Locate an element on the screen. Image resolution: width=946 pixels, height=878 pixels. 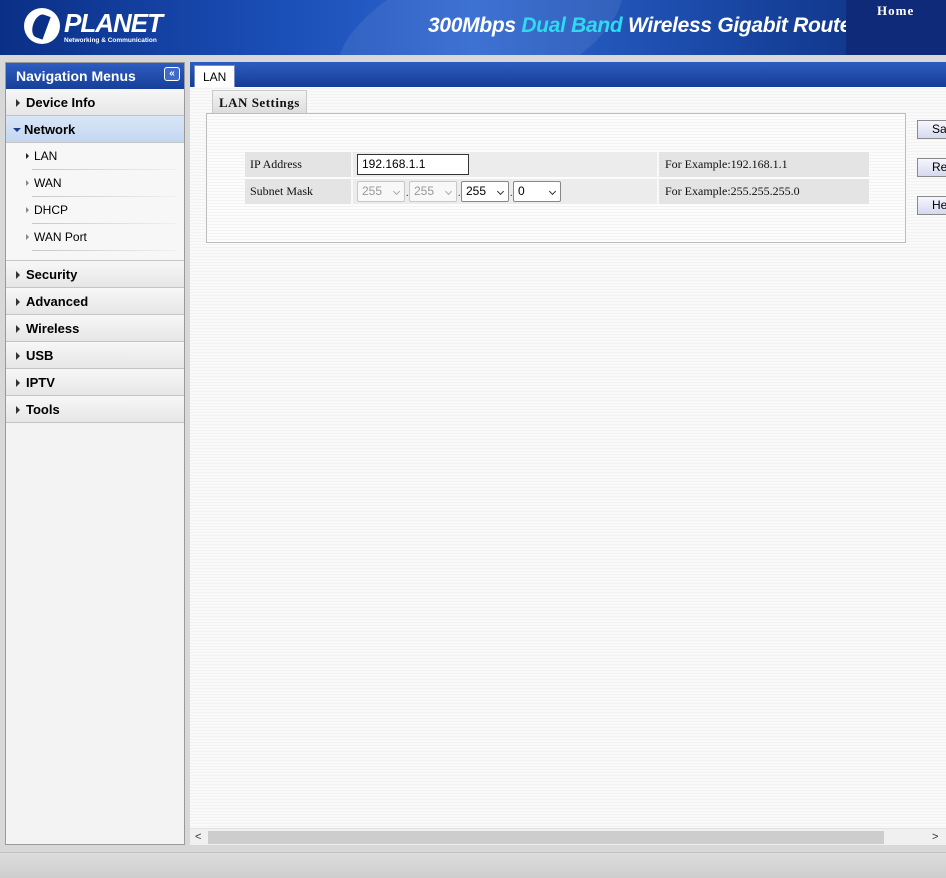
sub-item-wan: WAN is located at coordinates (95, 183).